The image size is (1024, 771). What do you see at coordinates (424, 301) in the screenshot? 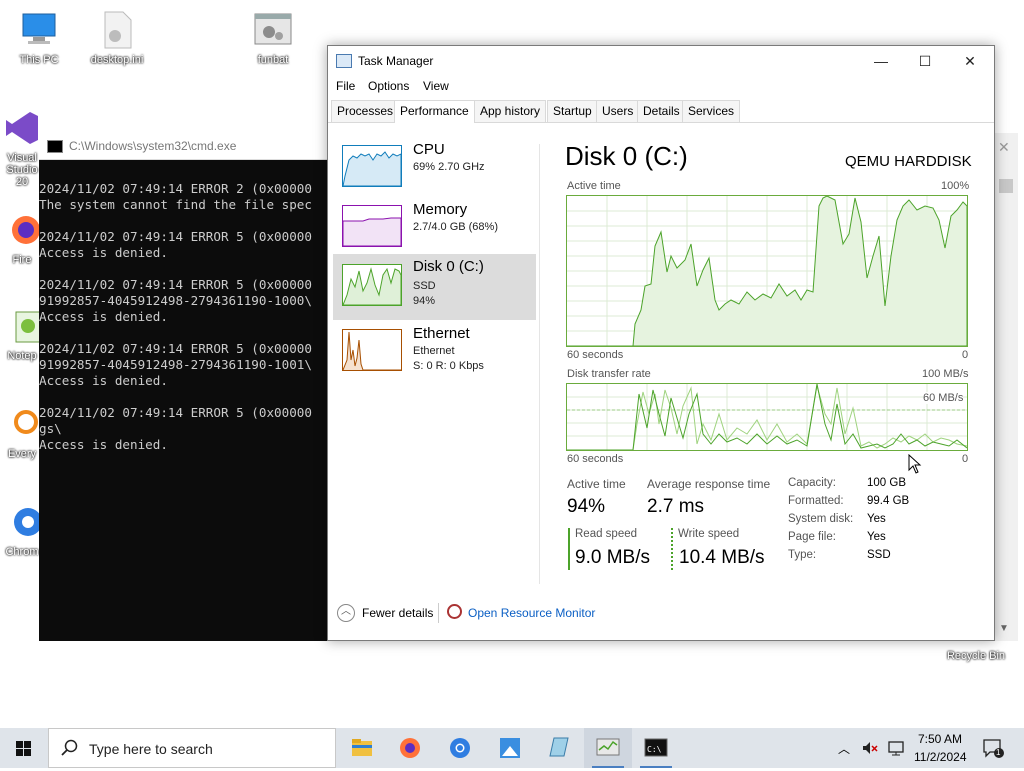
I see `sidebar-sub-2: 94%` at bounding box center [424, 301].